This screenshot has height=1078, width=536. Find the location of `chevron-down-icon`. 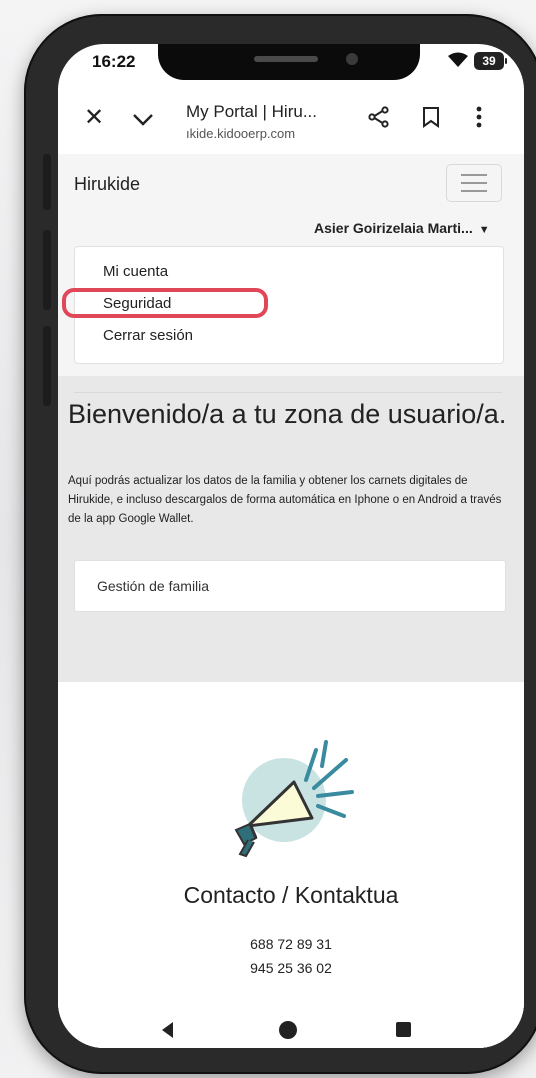

chevron-down-icon is located at coordinates (143, 120).